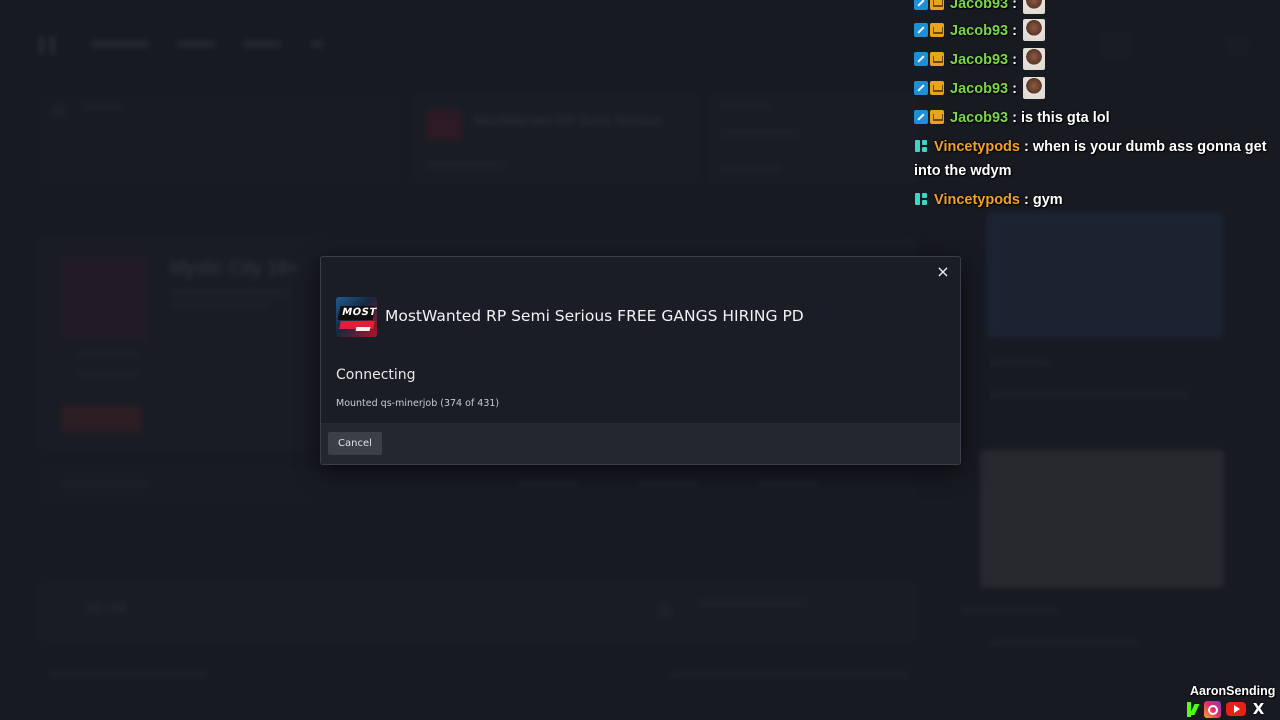  I want to click on streamer-branding: AaronSending X, so click(1231, 702).